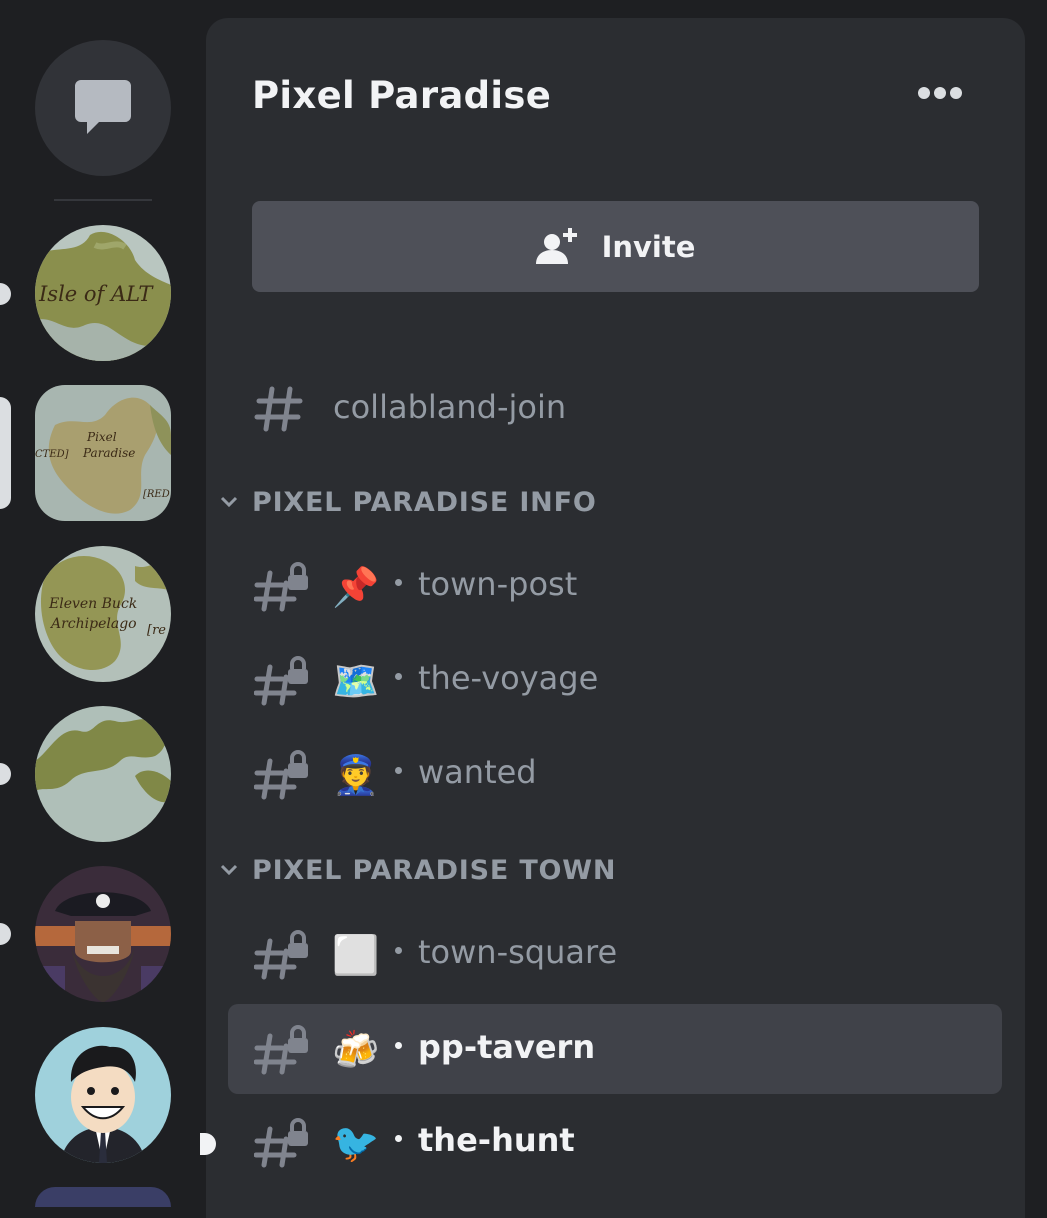  I want to click on category-label: PIXEL PARADISE TOWN, so click(434, 870).